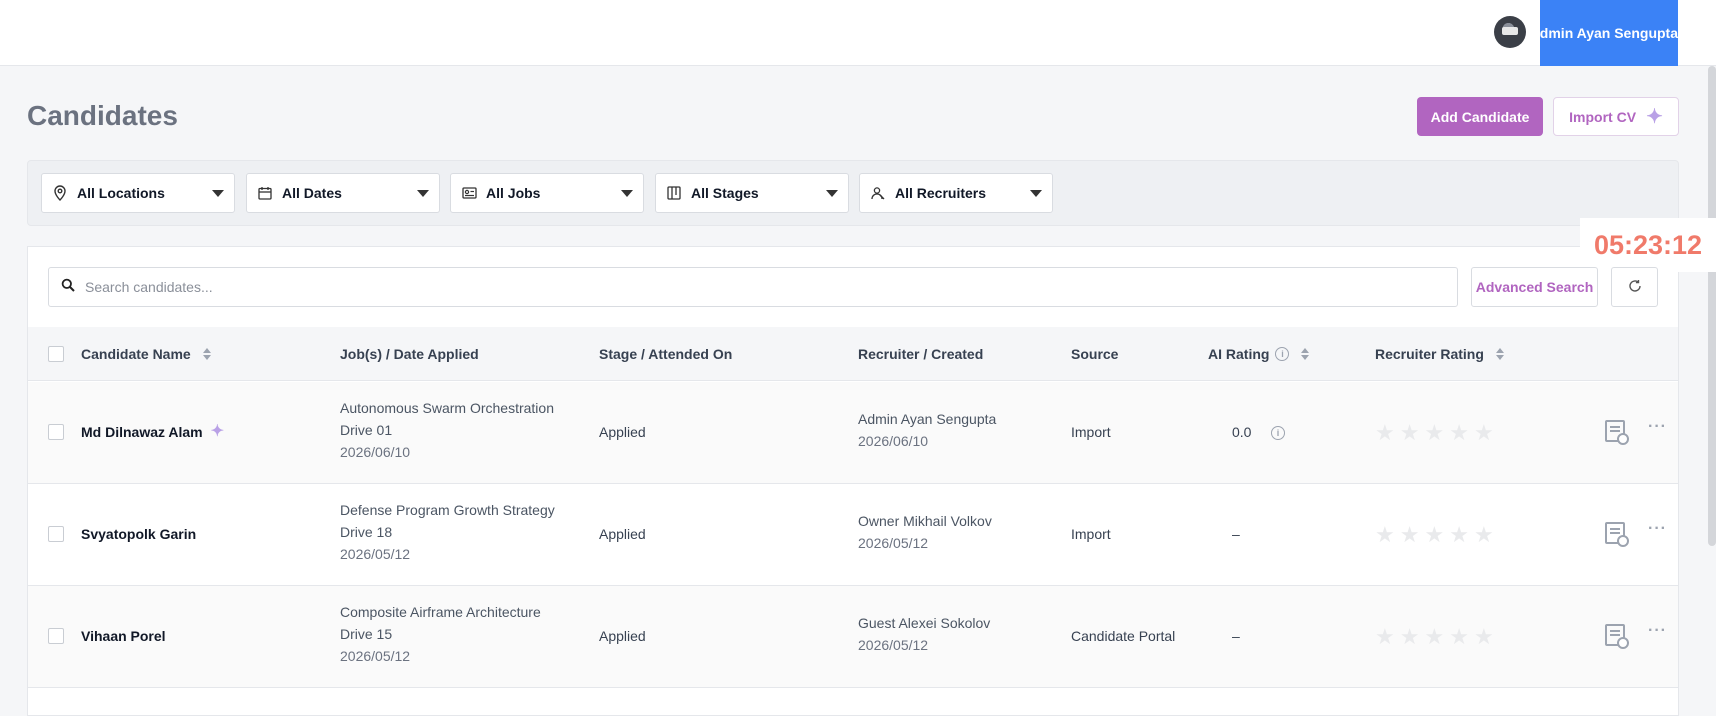 The width and height of the screenshot is (1716, 716). What do you see at coordinates (1603, 116) in the screenshot?
I see `import-cv-label: Import CV` at bounding box center [1603, 116].